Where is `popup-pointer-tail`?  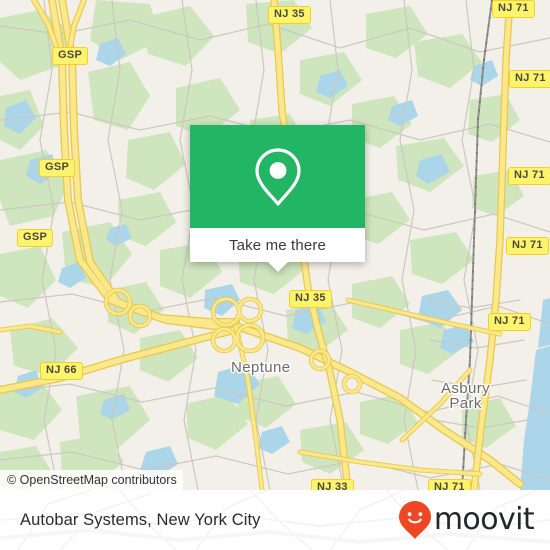 popup-pointer-tail is located at coordinates (277, 266).